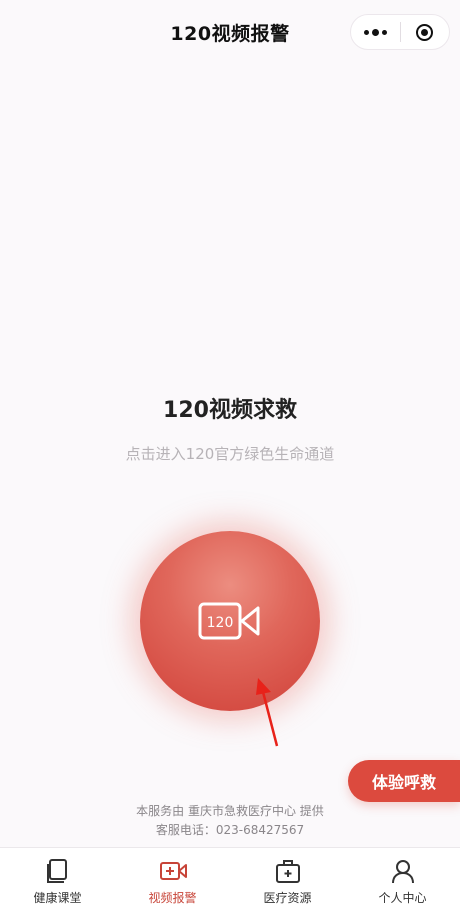 This screenshot has height=924, width=460. I want to click on tab-bar: 健康课堂 视频报警 医疗资源 个人中心, so click(230, 885).